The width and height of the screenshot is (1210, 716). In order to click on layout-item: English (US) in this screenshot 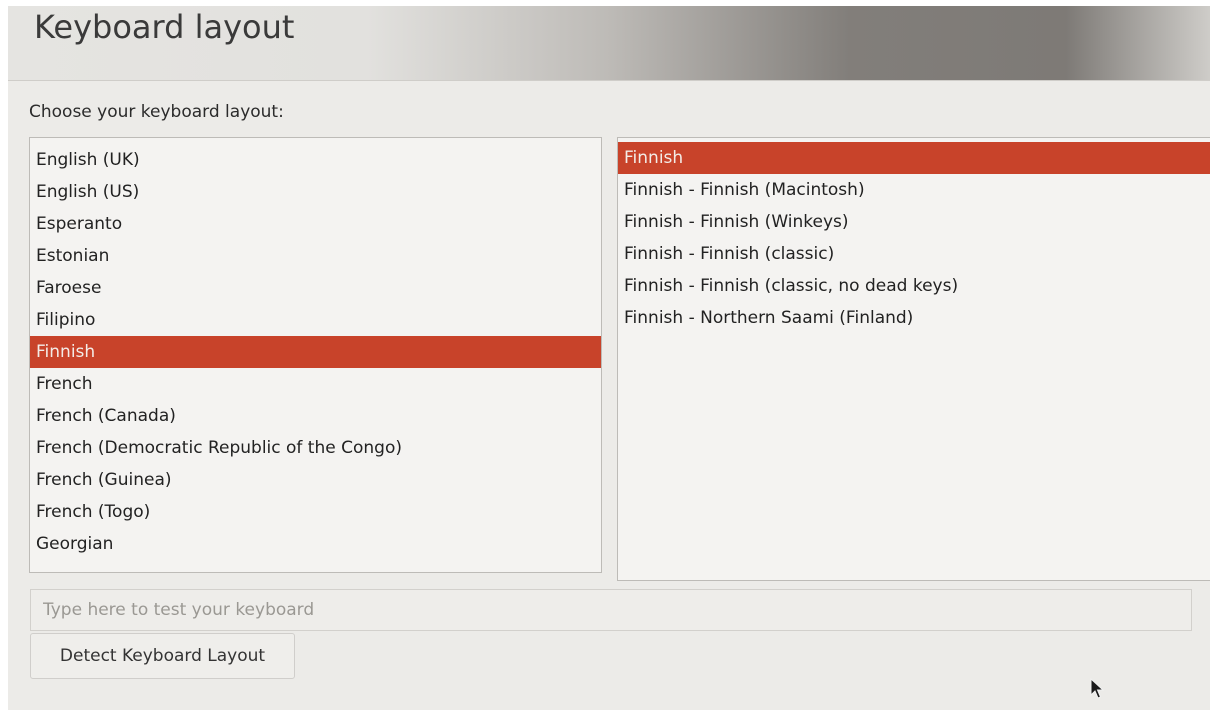, I will do `click(315, 192)`.